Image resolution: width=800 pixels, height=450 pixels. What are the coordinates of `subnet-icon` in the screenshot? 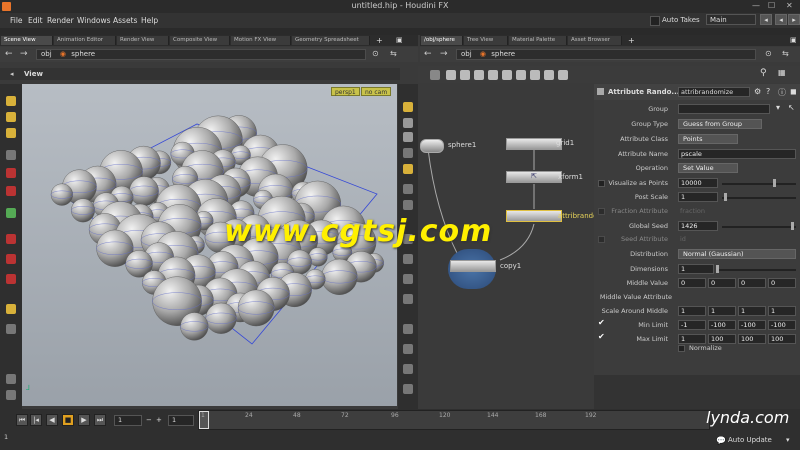 It's located at (563, 75).